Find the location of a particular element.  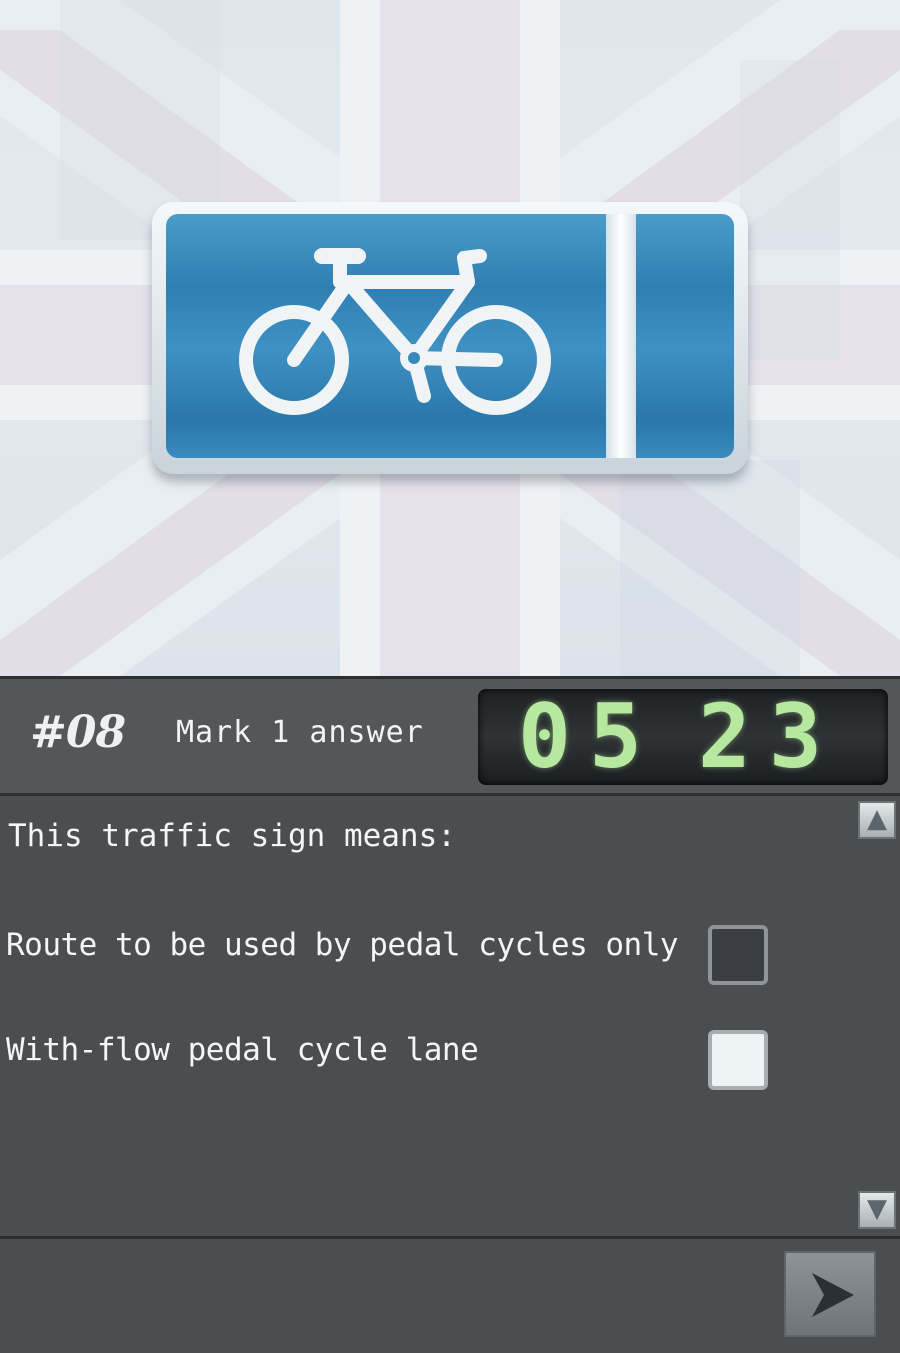

answer-option: With-flow pedal cycle lane is located at coordinates (430, 1061).